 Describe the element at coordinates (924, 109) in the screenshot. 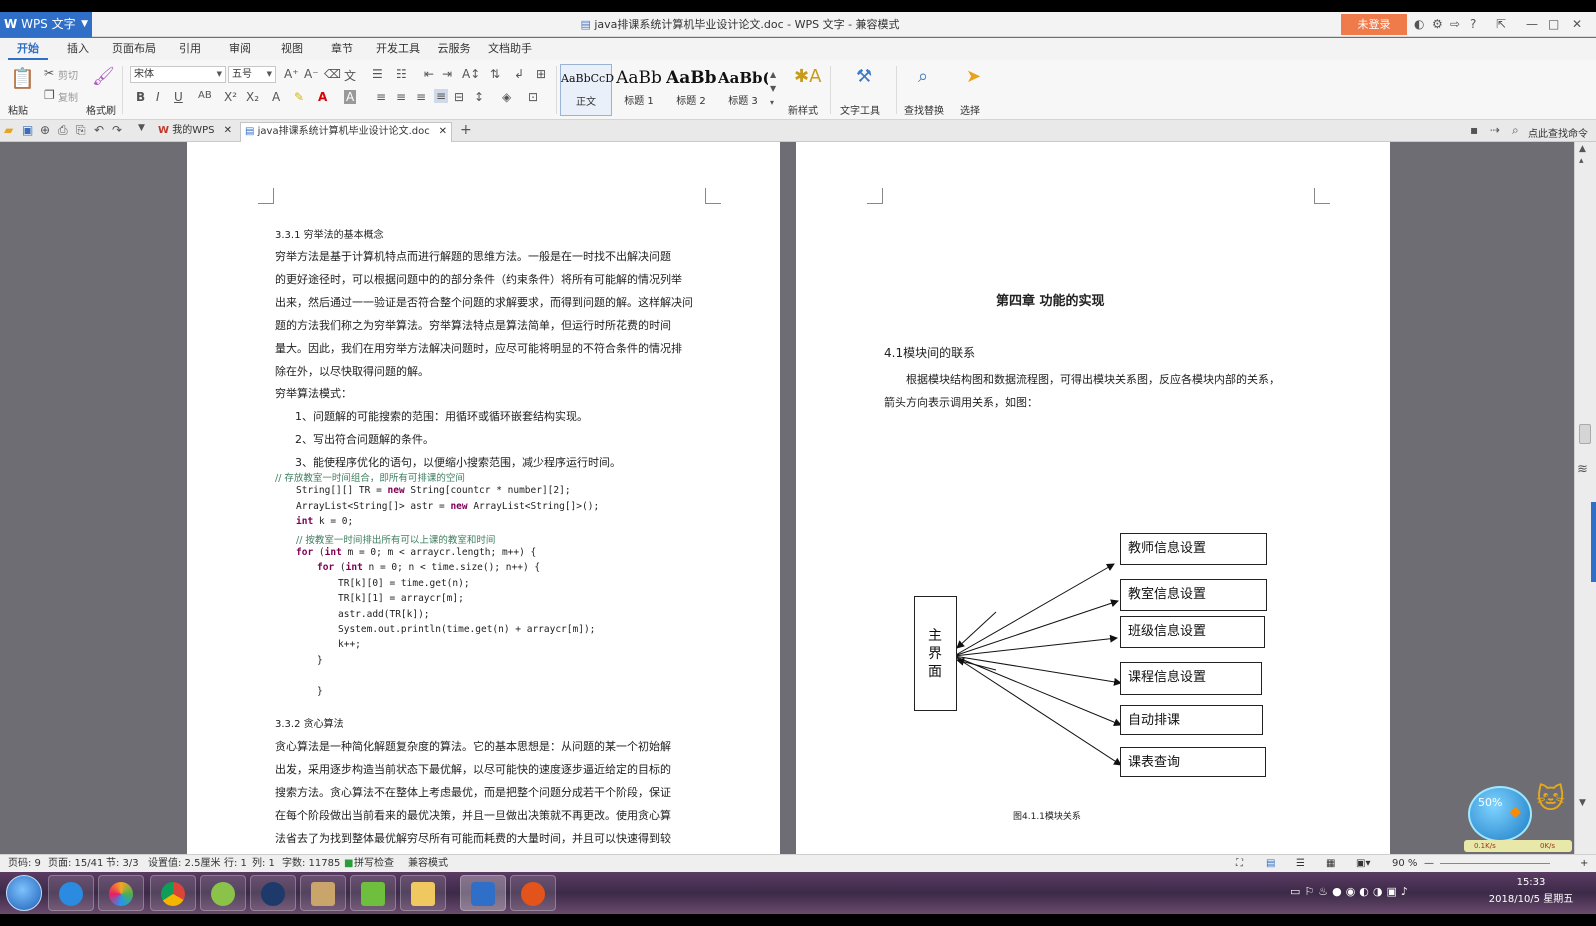

I see `find-replace-button: 查找替换` at that location.